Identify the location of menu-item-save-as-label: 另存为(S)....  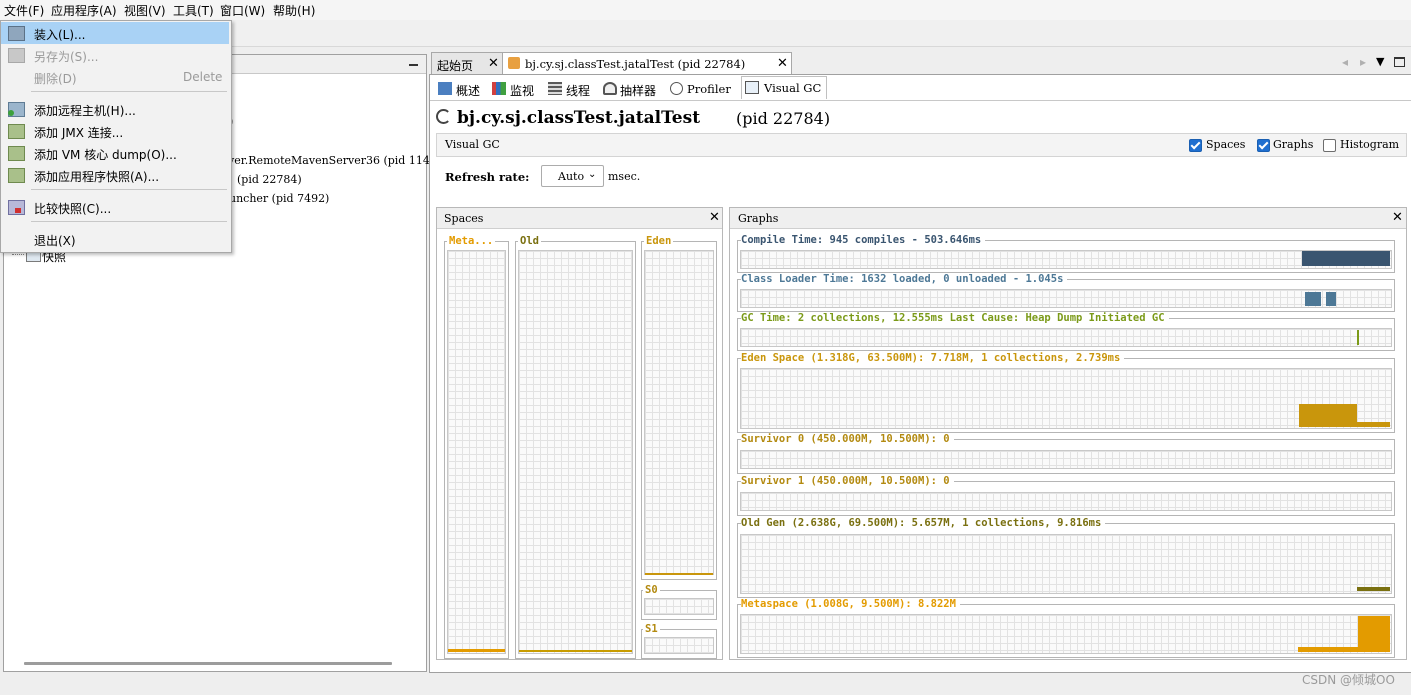
(66, 57).